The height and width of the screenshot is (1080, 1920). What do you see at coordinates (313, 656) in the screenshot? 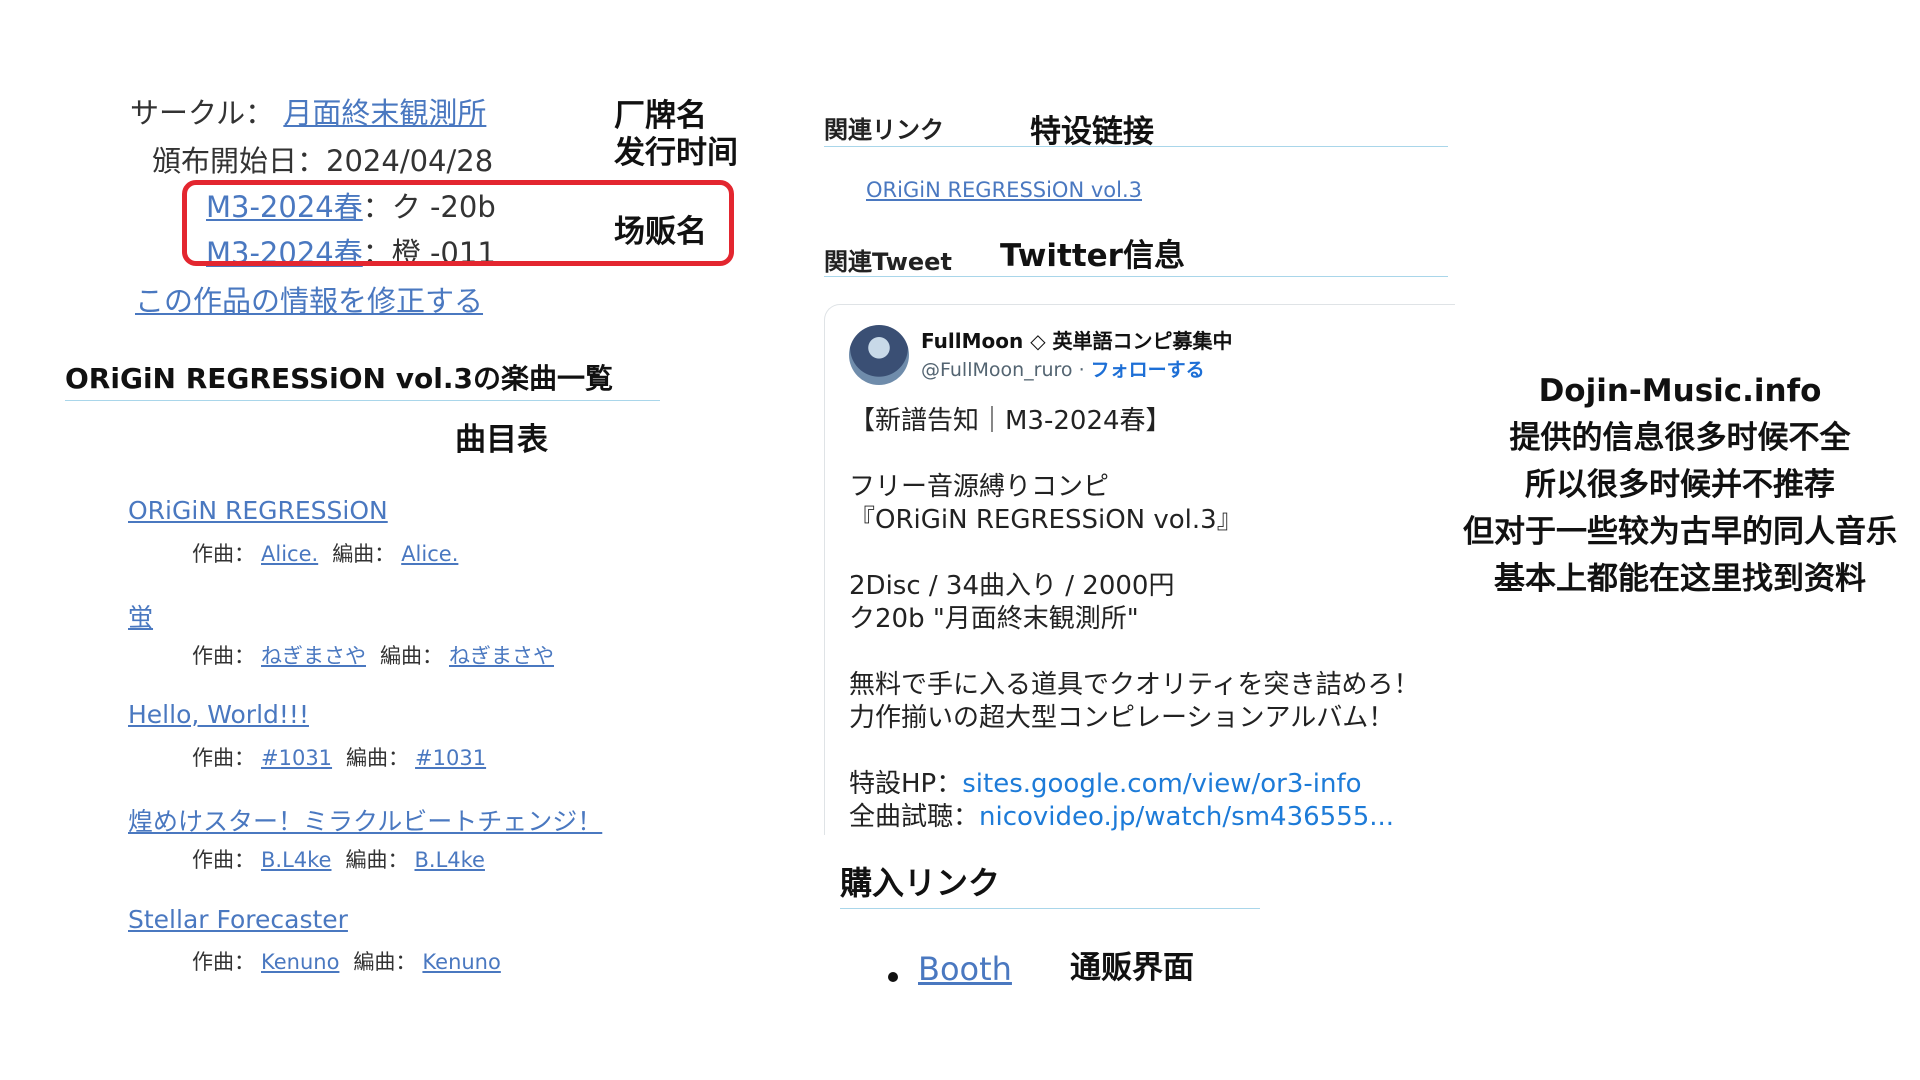
I see `composer-link: ねぎまさや` at bounding box center [313, 656].